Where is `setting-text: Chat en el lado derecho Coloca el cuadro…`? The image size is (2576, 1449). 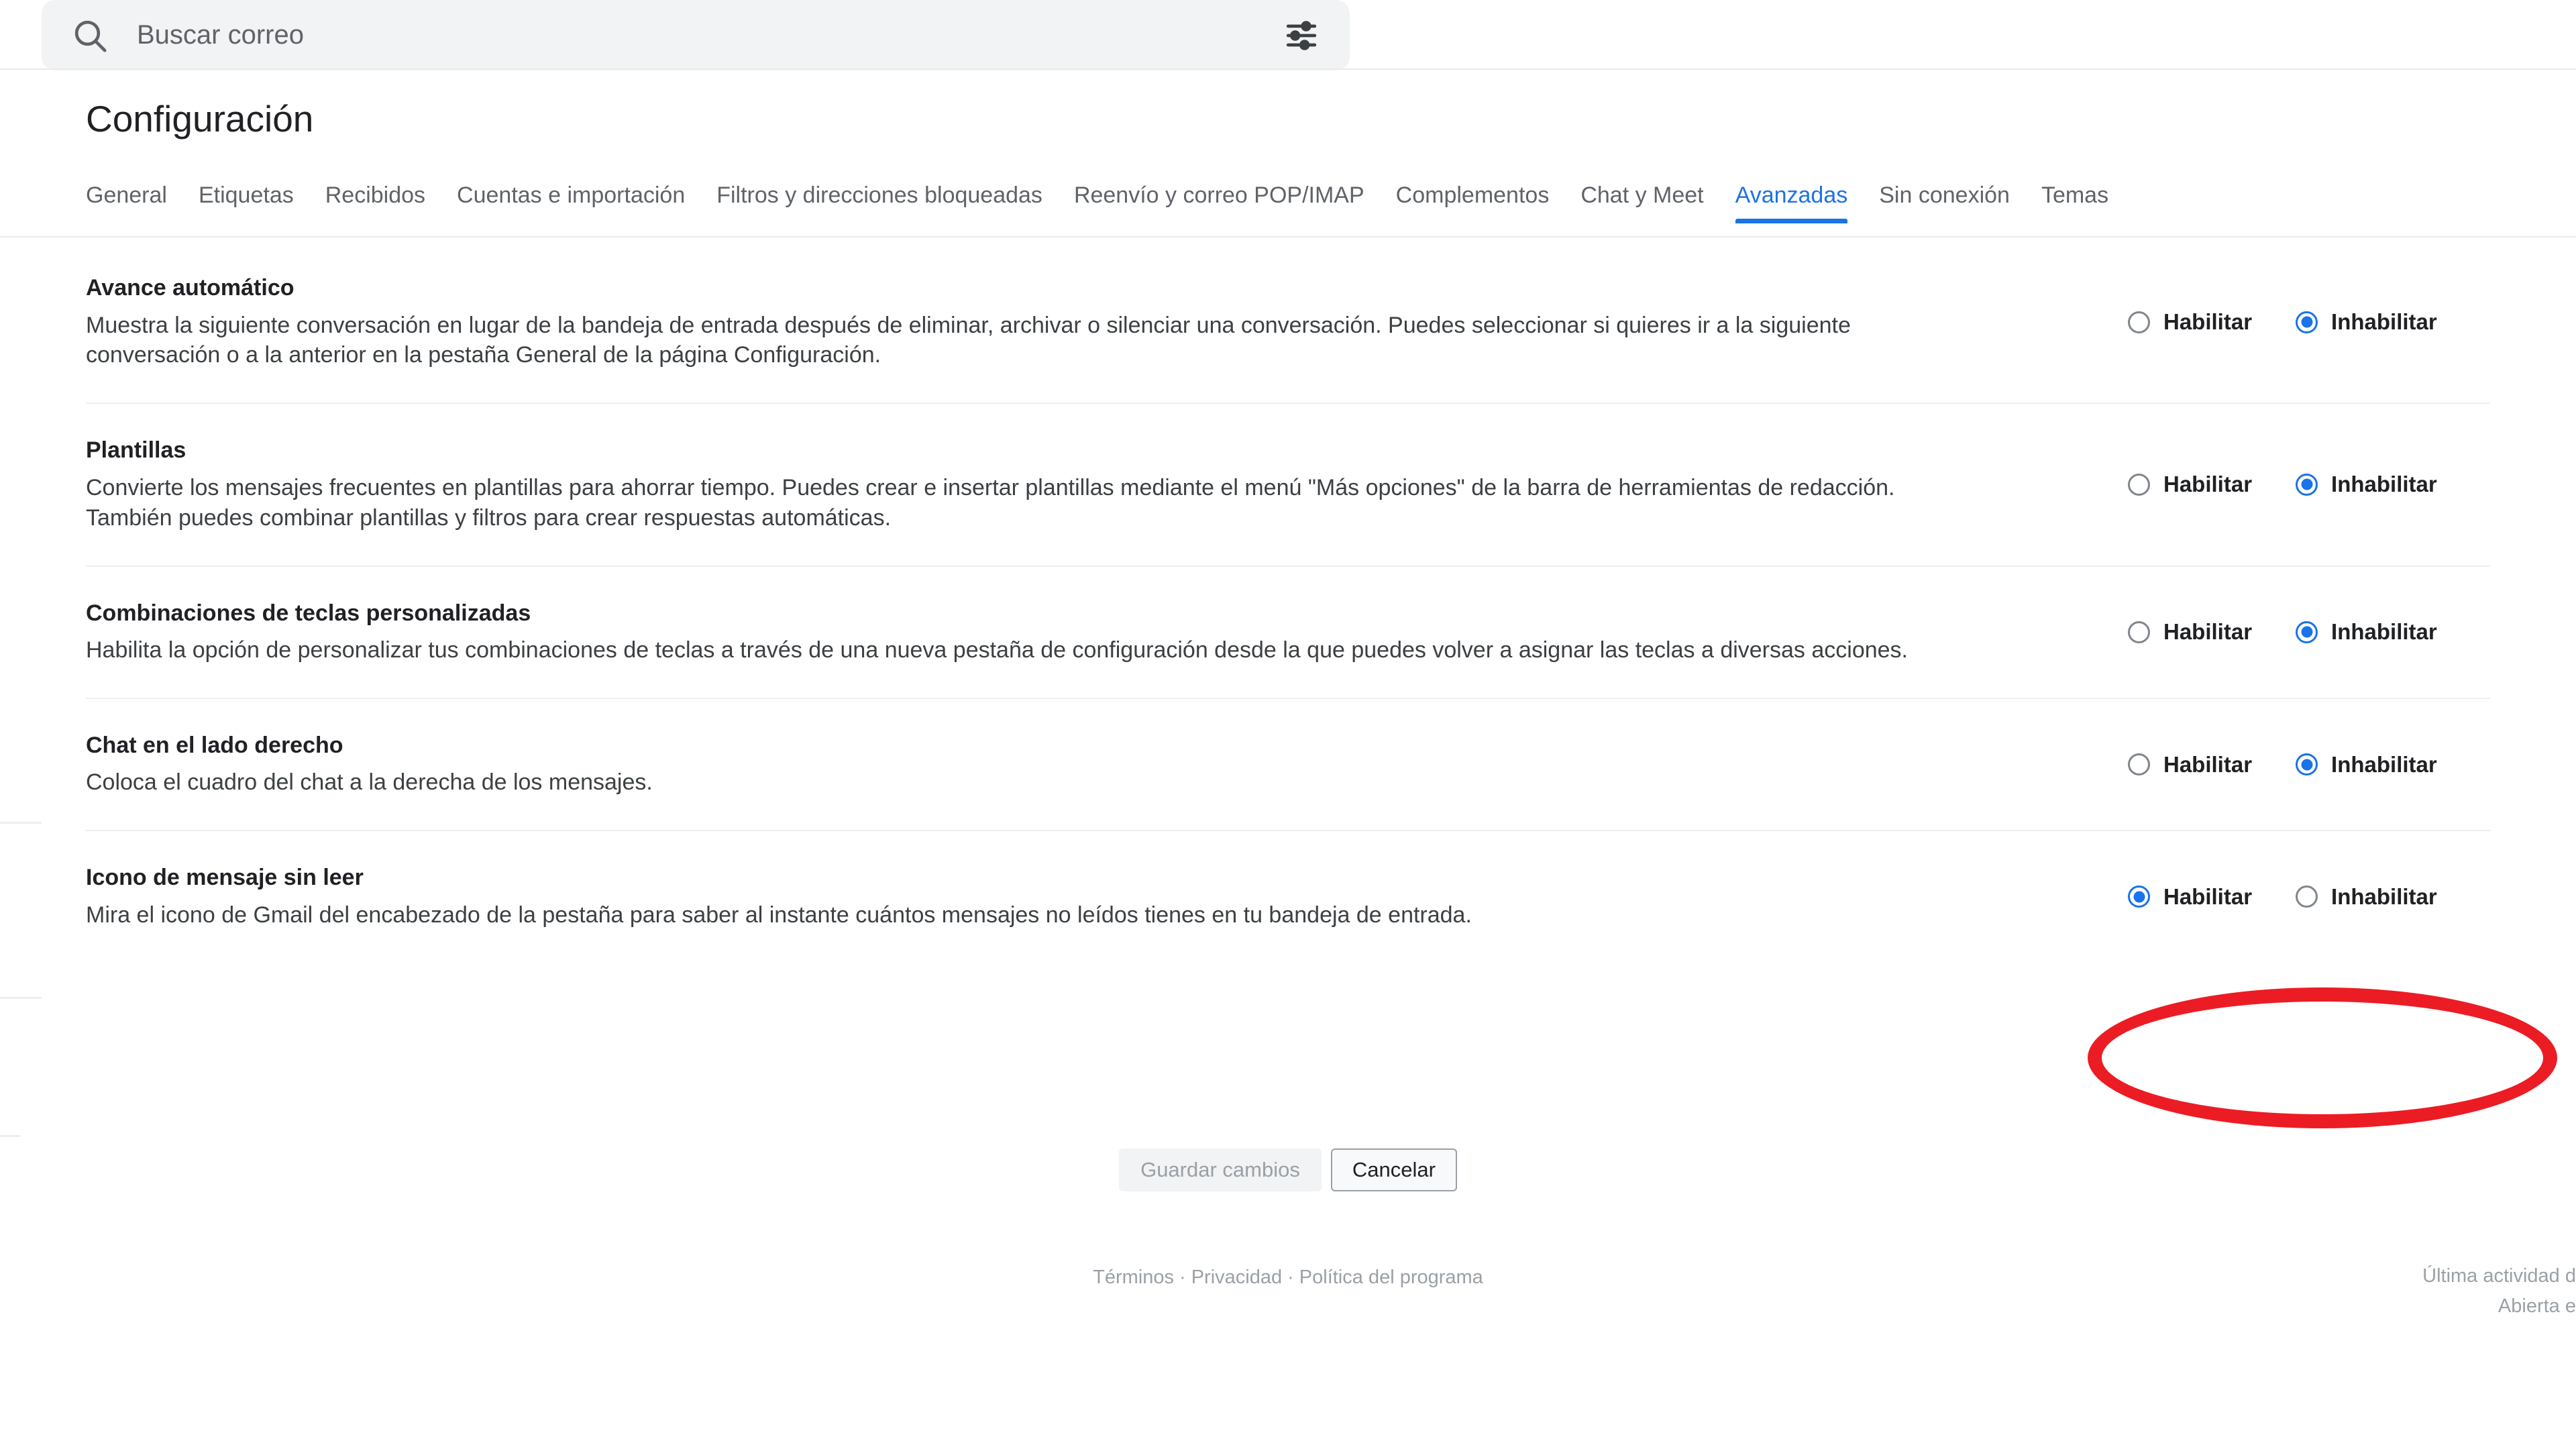 setting-text: Chat en el lado derecho Coloca el cuadro… is located at coordinates (383, 764).